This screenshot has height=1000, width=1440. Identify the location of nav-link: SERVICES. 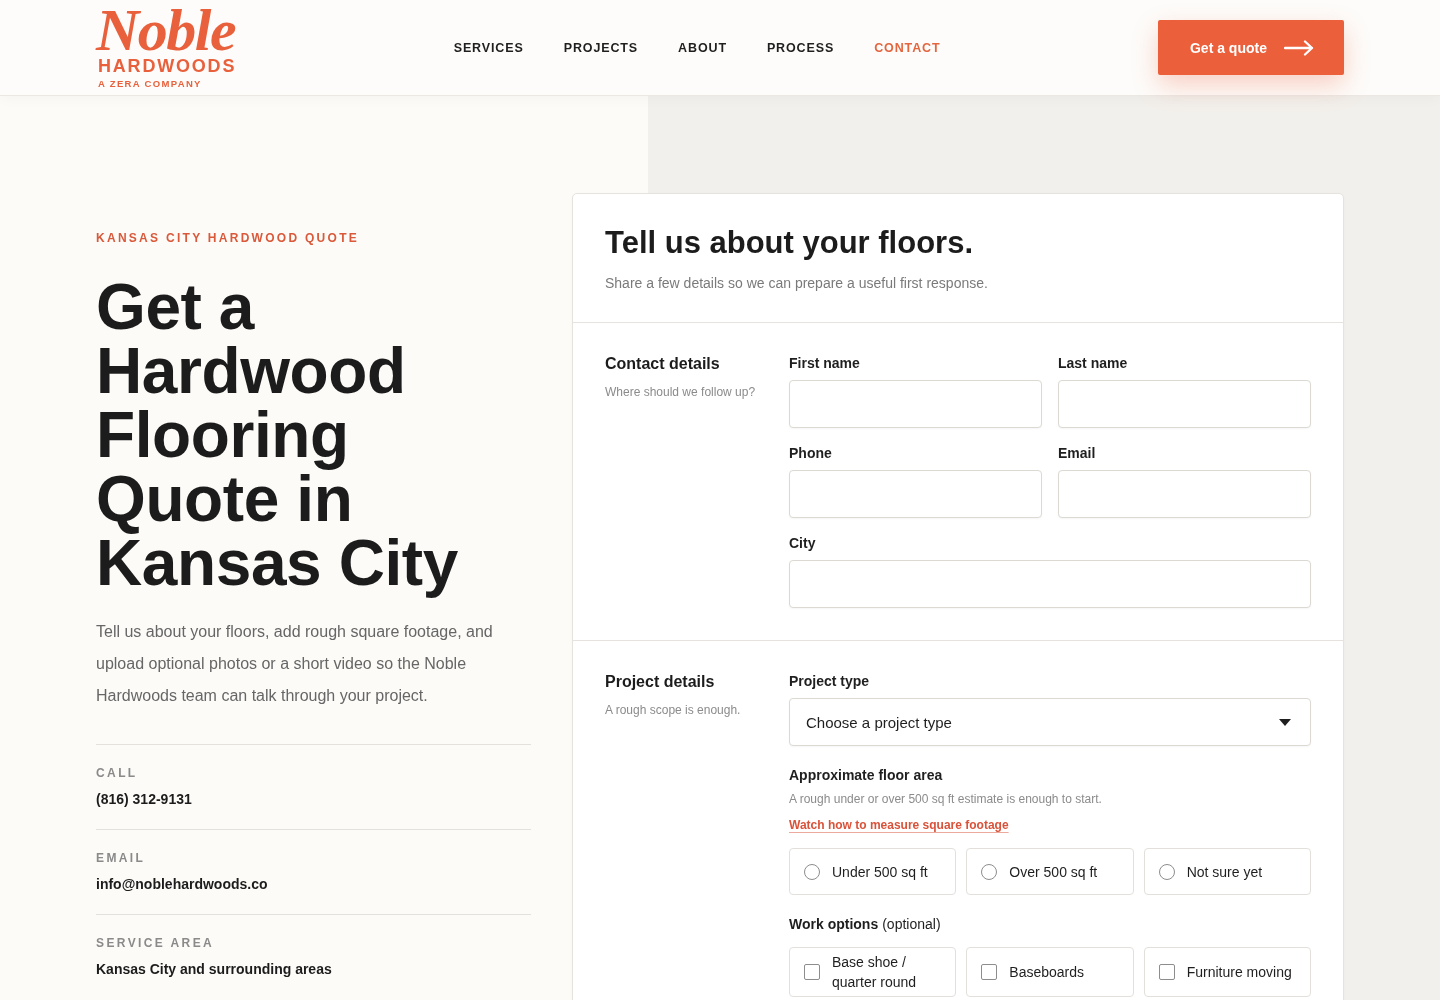
(488, 47).